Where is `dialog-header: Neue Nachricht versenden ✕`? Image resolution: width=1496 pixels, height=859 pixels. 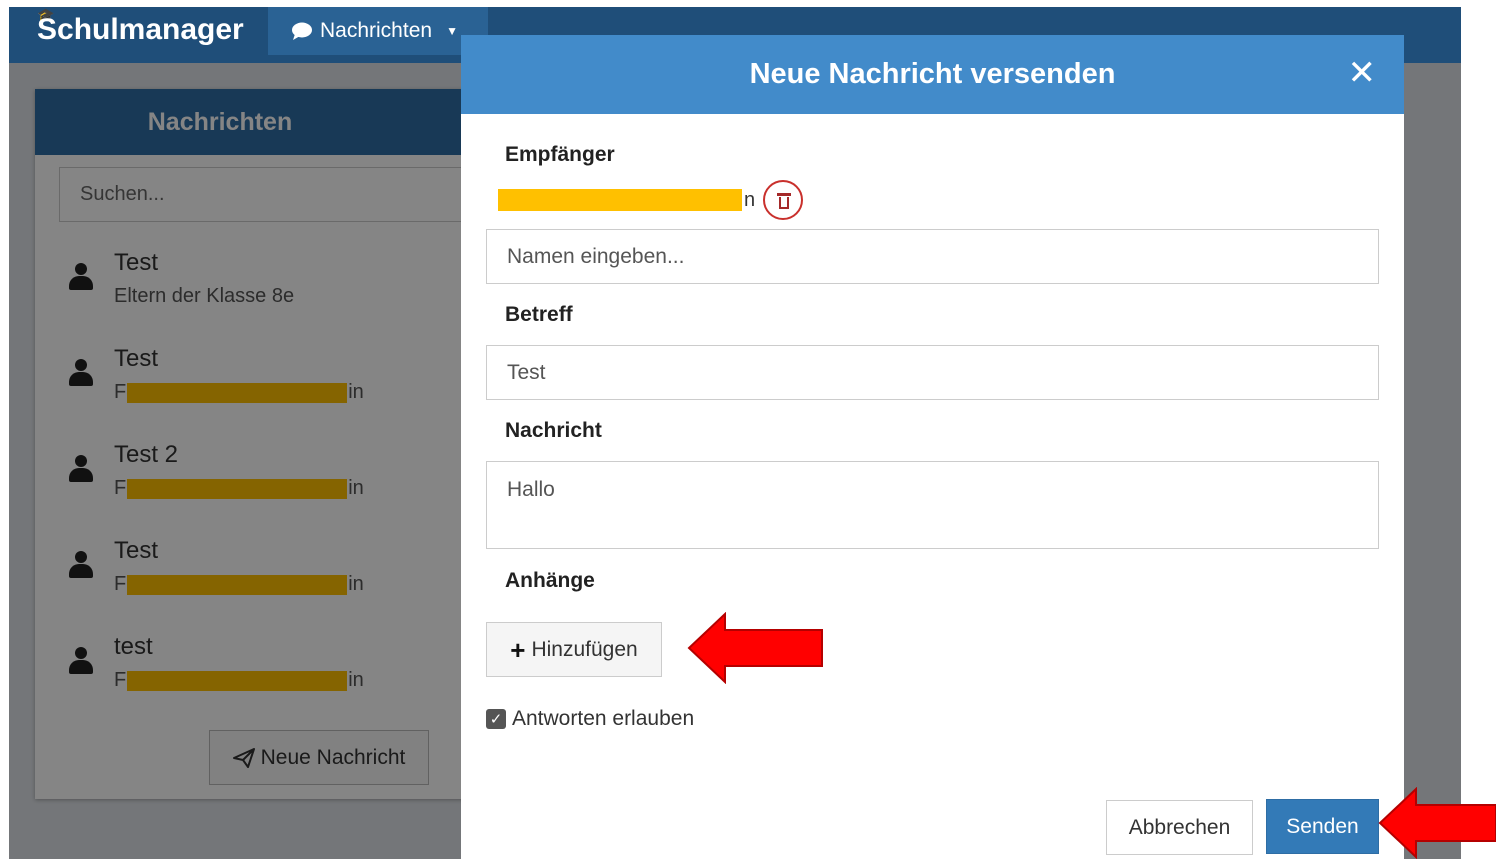
dialog-header: Neue Nachricht versenden ✕ is located at coordinates (932, 74).